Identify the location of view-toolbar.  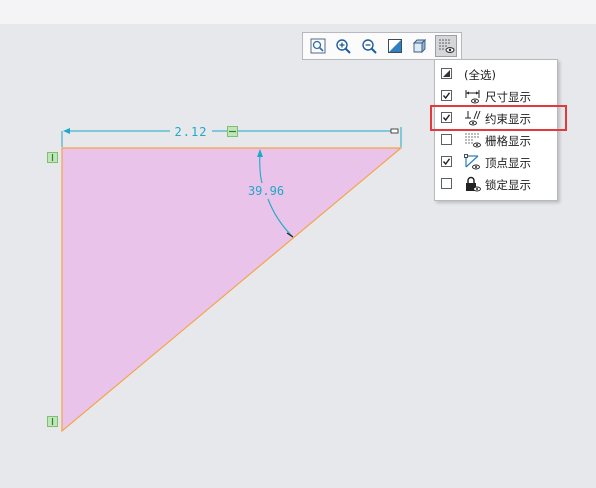
(382, 46).